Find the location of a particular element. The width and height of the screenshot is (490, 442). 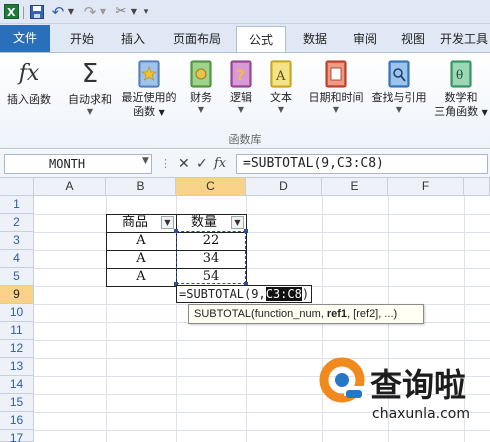

autosum-button: Σ 自动求和 ▼ is located at coordinates (90, 88).